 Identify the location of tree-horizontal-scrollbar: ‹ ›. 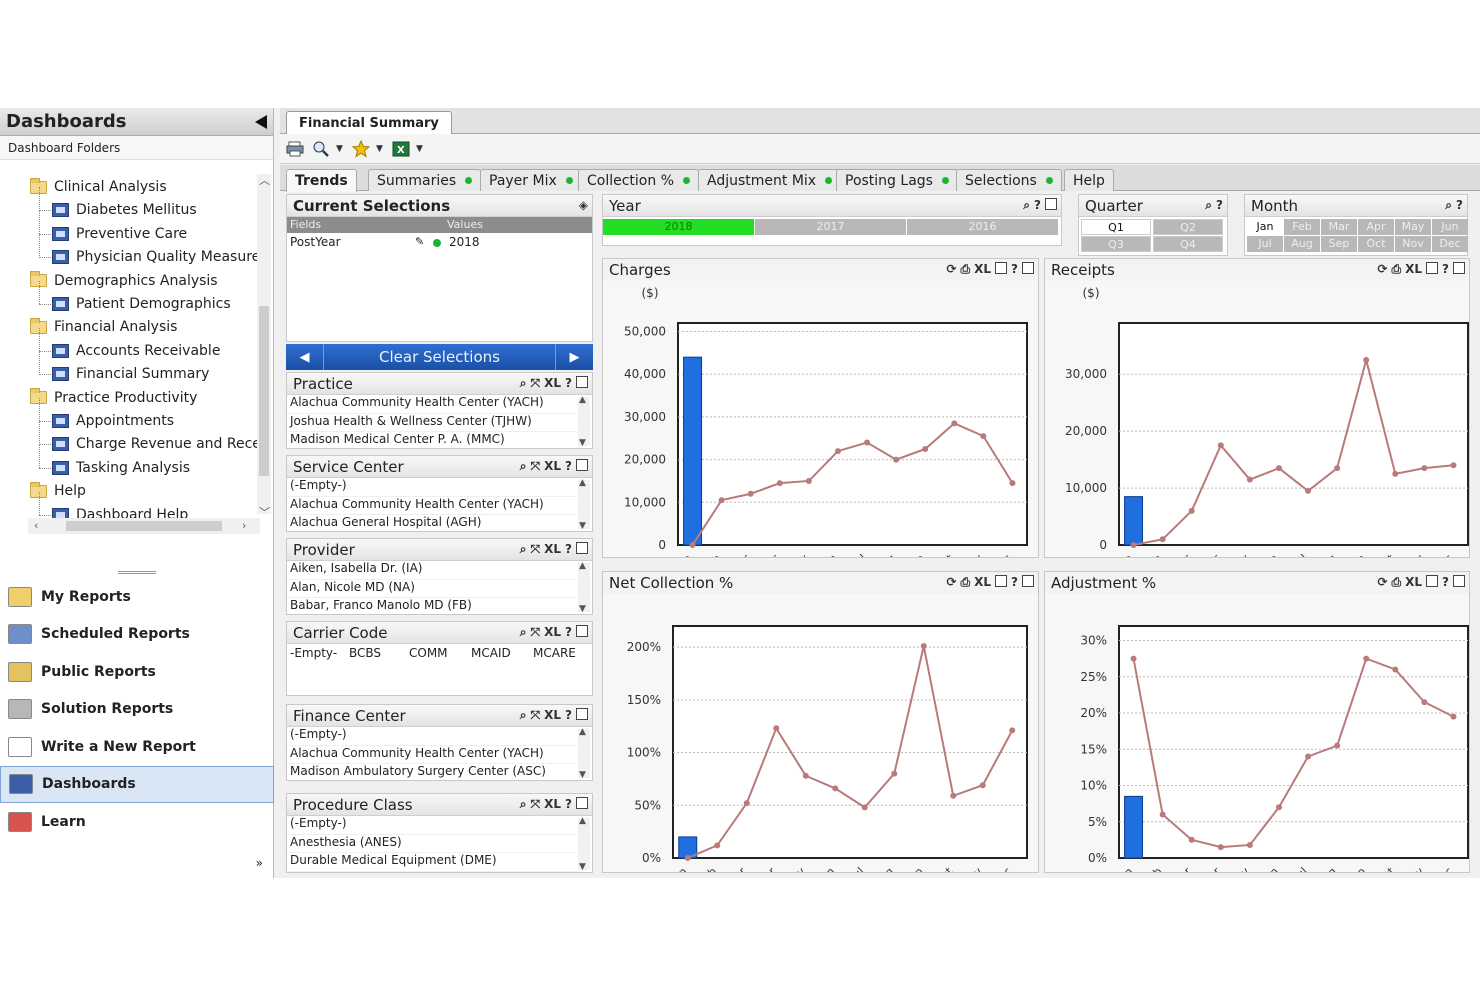
(144, 526).